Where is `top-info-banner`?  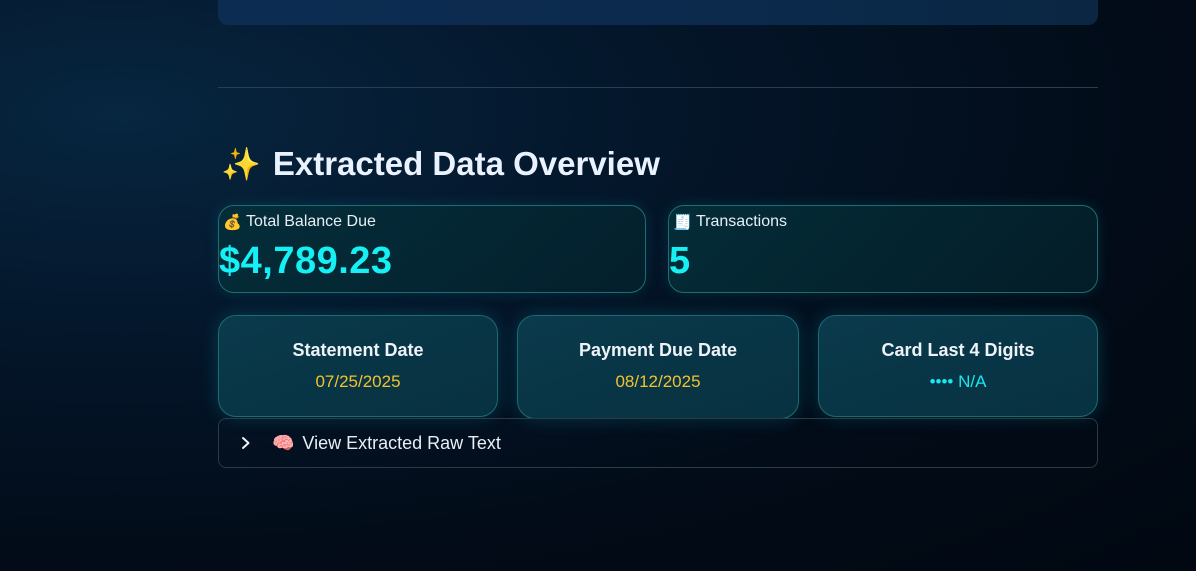 top-info-banner is located at coordinates (658, 12).